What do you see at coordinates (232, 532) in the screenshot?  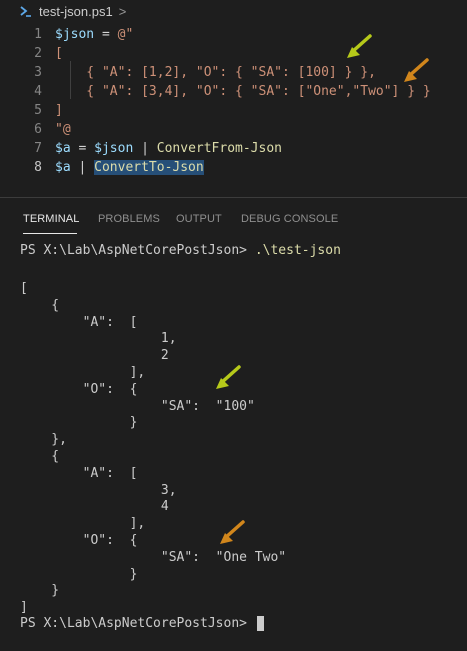 I see `arrow-orange-terminal` at bounding box center [232, 532].